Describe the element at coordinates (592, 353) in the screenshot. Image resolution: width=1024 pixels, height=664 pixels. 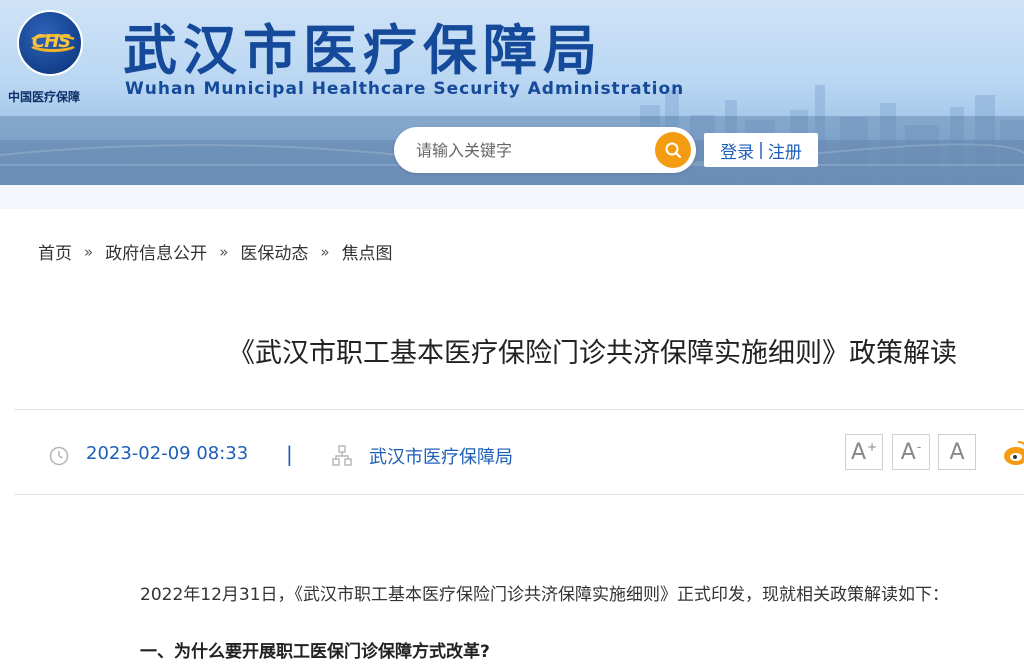
I see `article-title: 《武汉市职工基本医疗保险门诊共济保障实施细则》政策解读` at that location.